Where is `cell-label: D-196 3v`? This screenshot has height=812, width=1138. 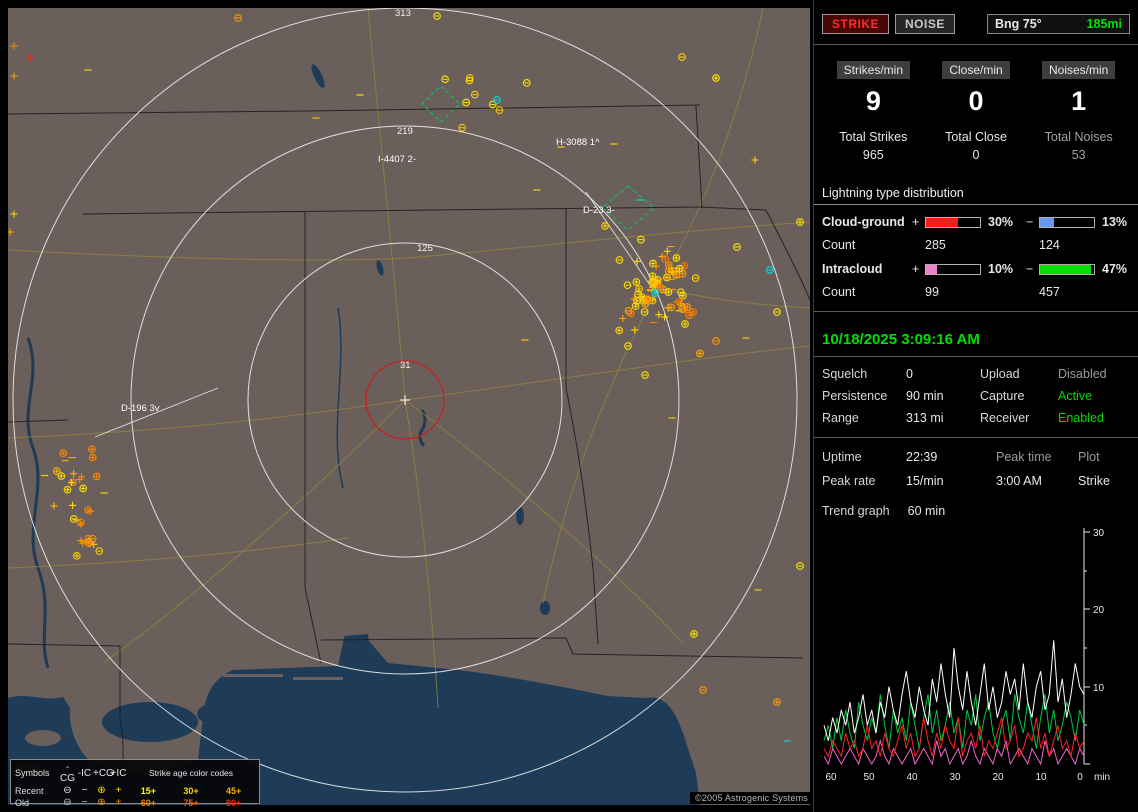 cell-label: D-196 3v is located at coordinates (140, 408).